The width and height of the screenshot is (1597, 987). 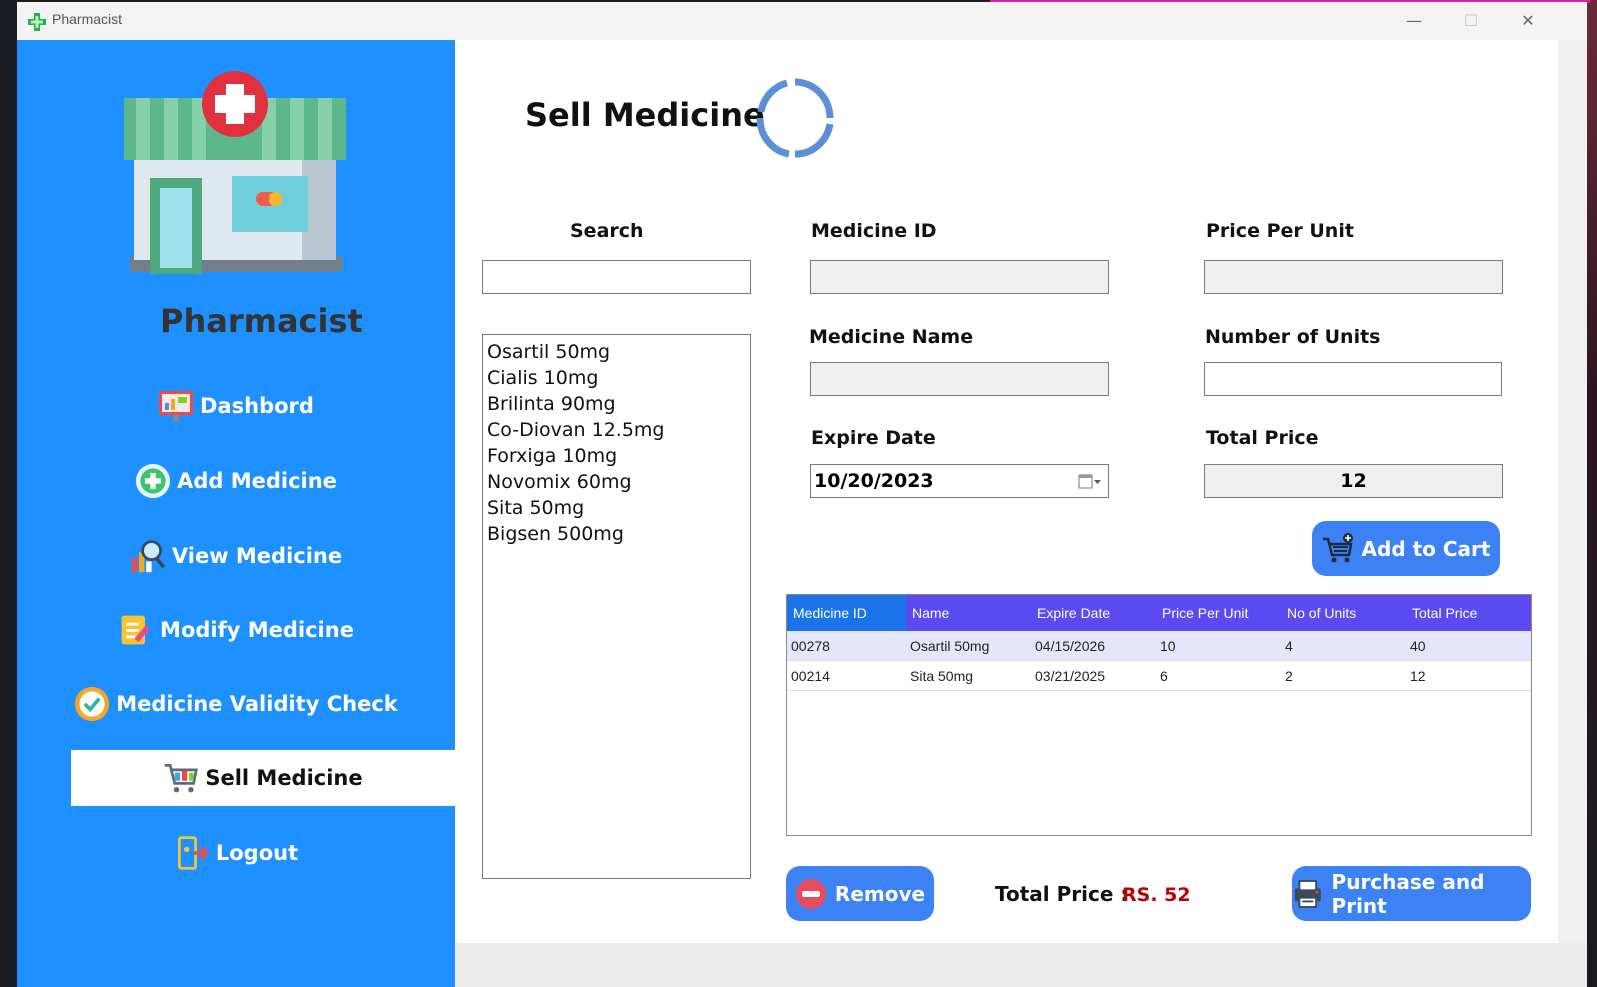 What do you see at coordinates (153, 481) in the screenshot?
I see `add-circle-icon` at bounding box center [153, 481].